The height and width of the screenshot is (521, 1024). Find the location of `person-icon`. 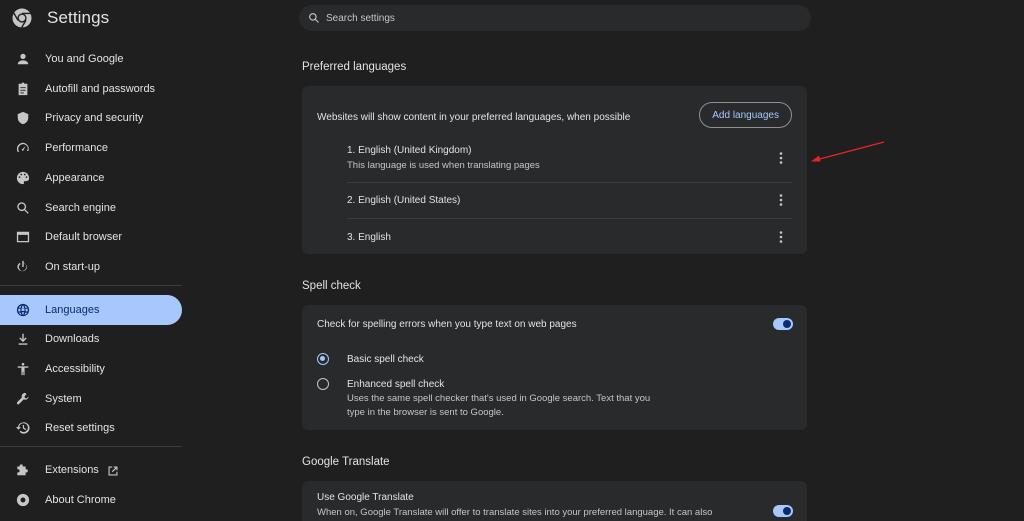

person-icon is located at coordinates (23, 59).